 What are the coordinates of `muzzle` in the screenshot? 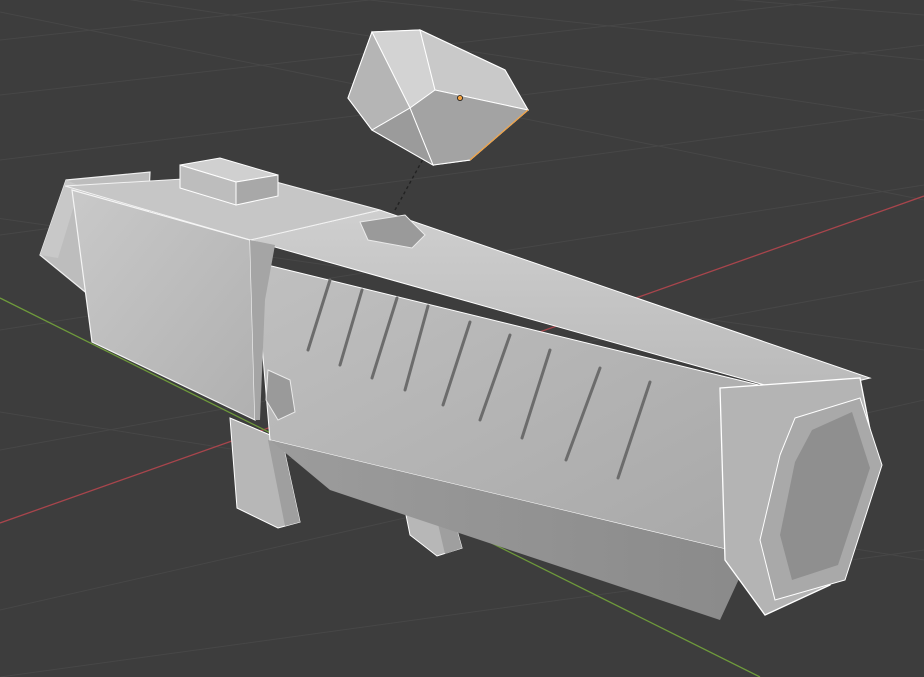 It's located at (801, 496).